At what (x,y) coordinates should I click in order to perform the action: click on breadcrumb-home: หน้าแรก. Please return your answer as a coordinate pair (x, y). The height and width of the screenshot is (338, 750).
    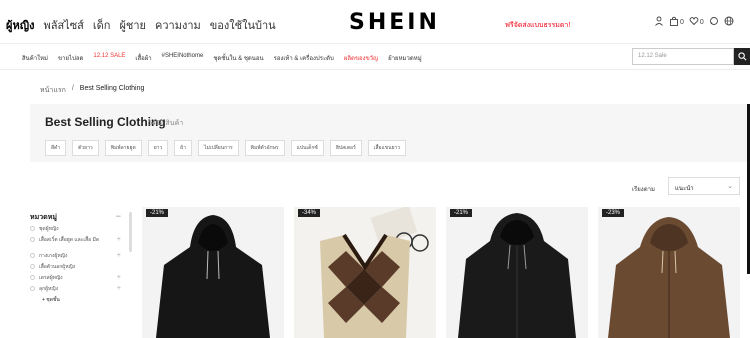
    Looking at the image, I should click on (53, 90).